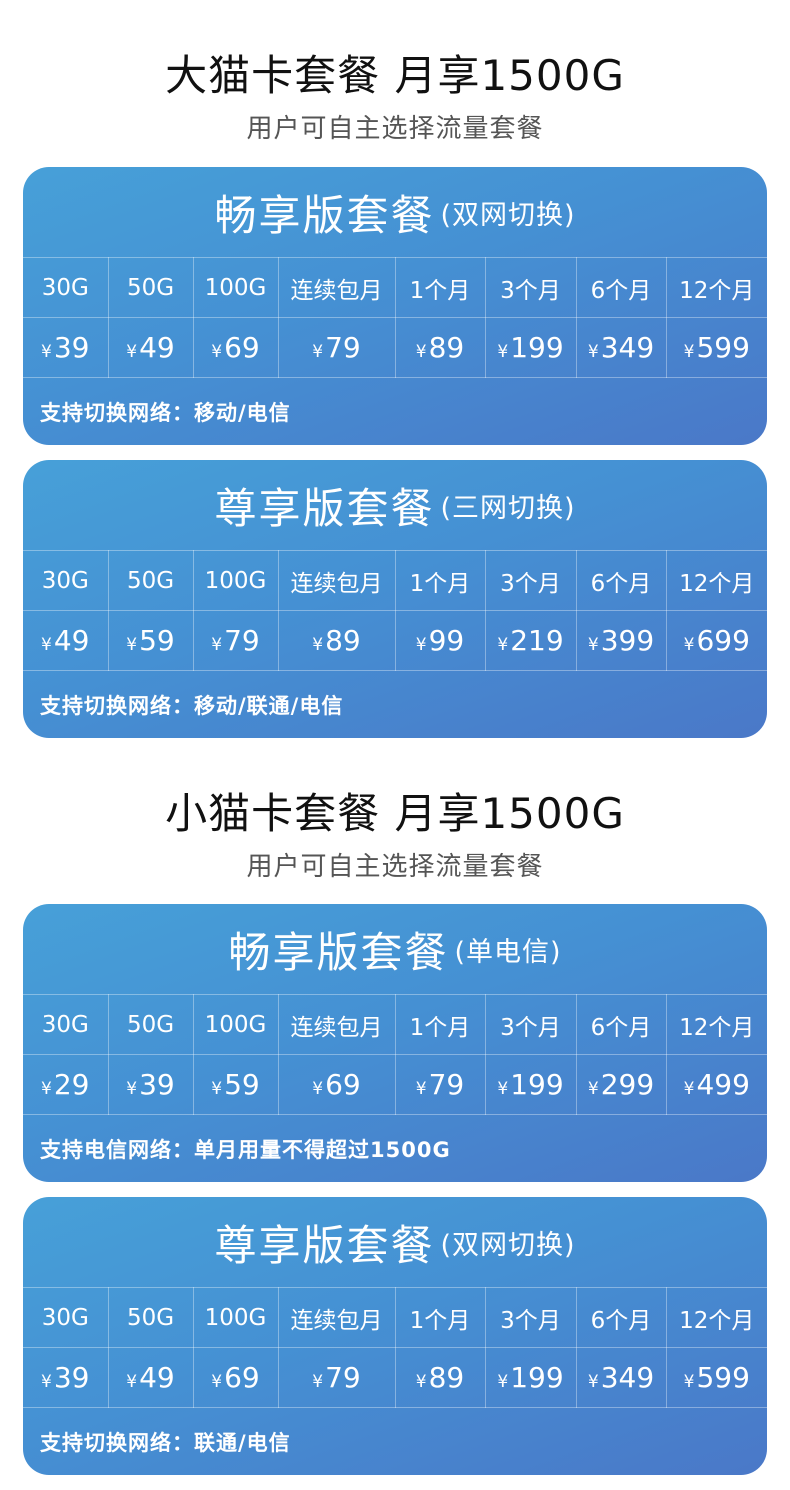 The image size is (790, 1490). What do you see at coordinates (508, 508) in the screenshot?
I see `plan-note: (三网切换)` at bounding box center [508, 508].